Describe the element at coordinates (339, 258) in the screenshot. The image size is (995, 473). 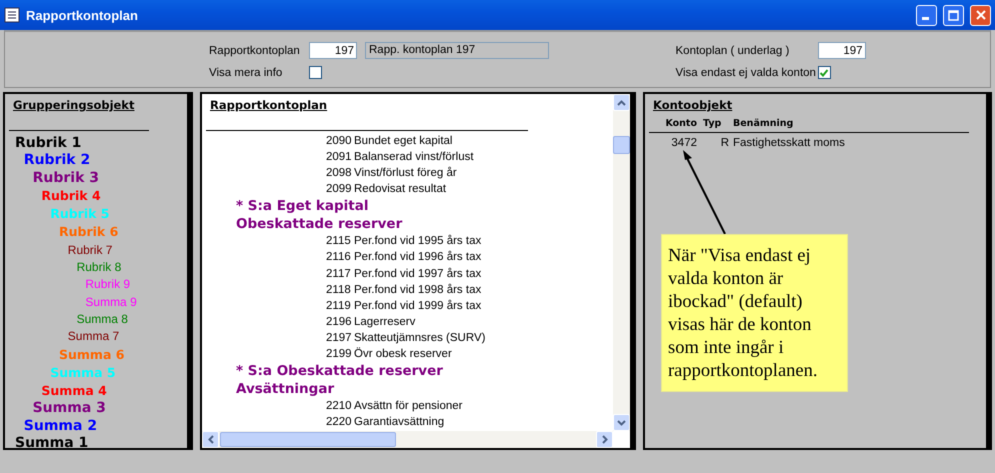
I see `account-number: 2116` at that location.